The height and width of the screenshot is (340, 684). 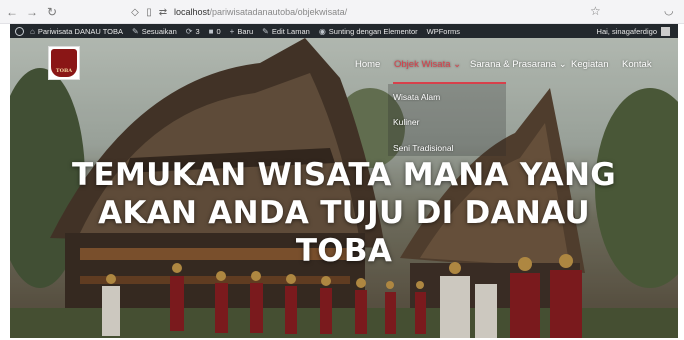 I want to click on admin-edit-page: ✎ Edit Laman, so click(x=286, y=31).